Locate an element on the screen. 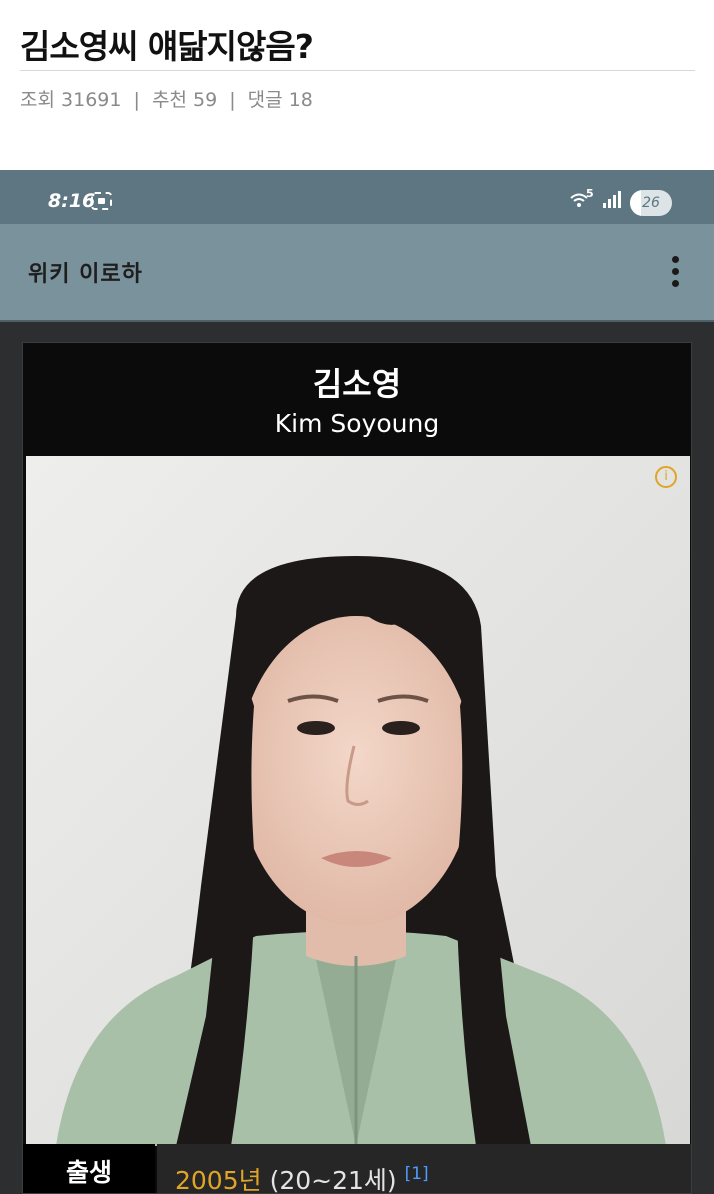 This screenshot has height=1194, width=714. status-bar: 8:16 5 26 is located at coordinates (357, 197).